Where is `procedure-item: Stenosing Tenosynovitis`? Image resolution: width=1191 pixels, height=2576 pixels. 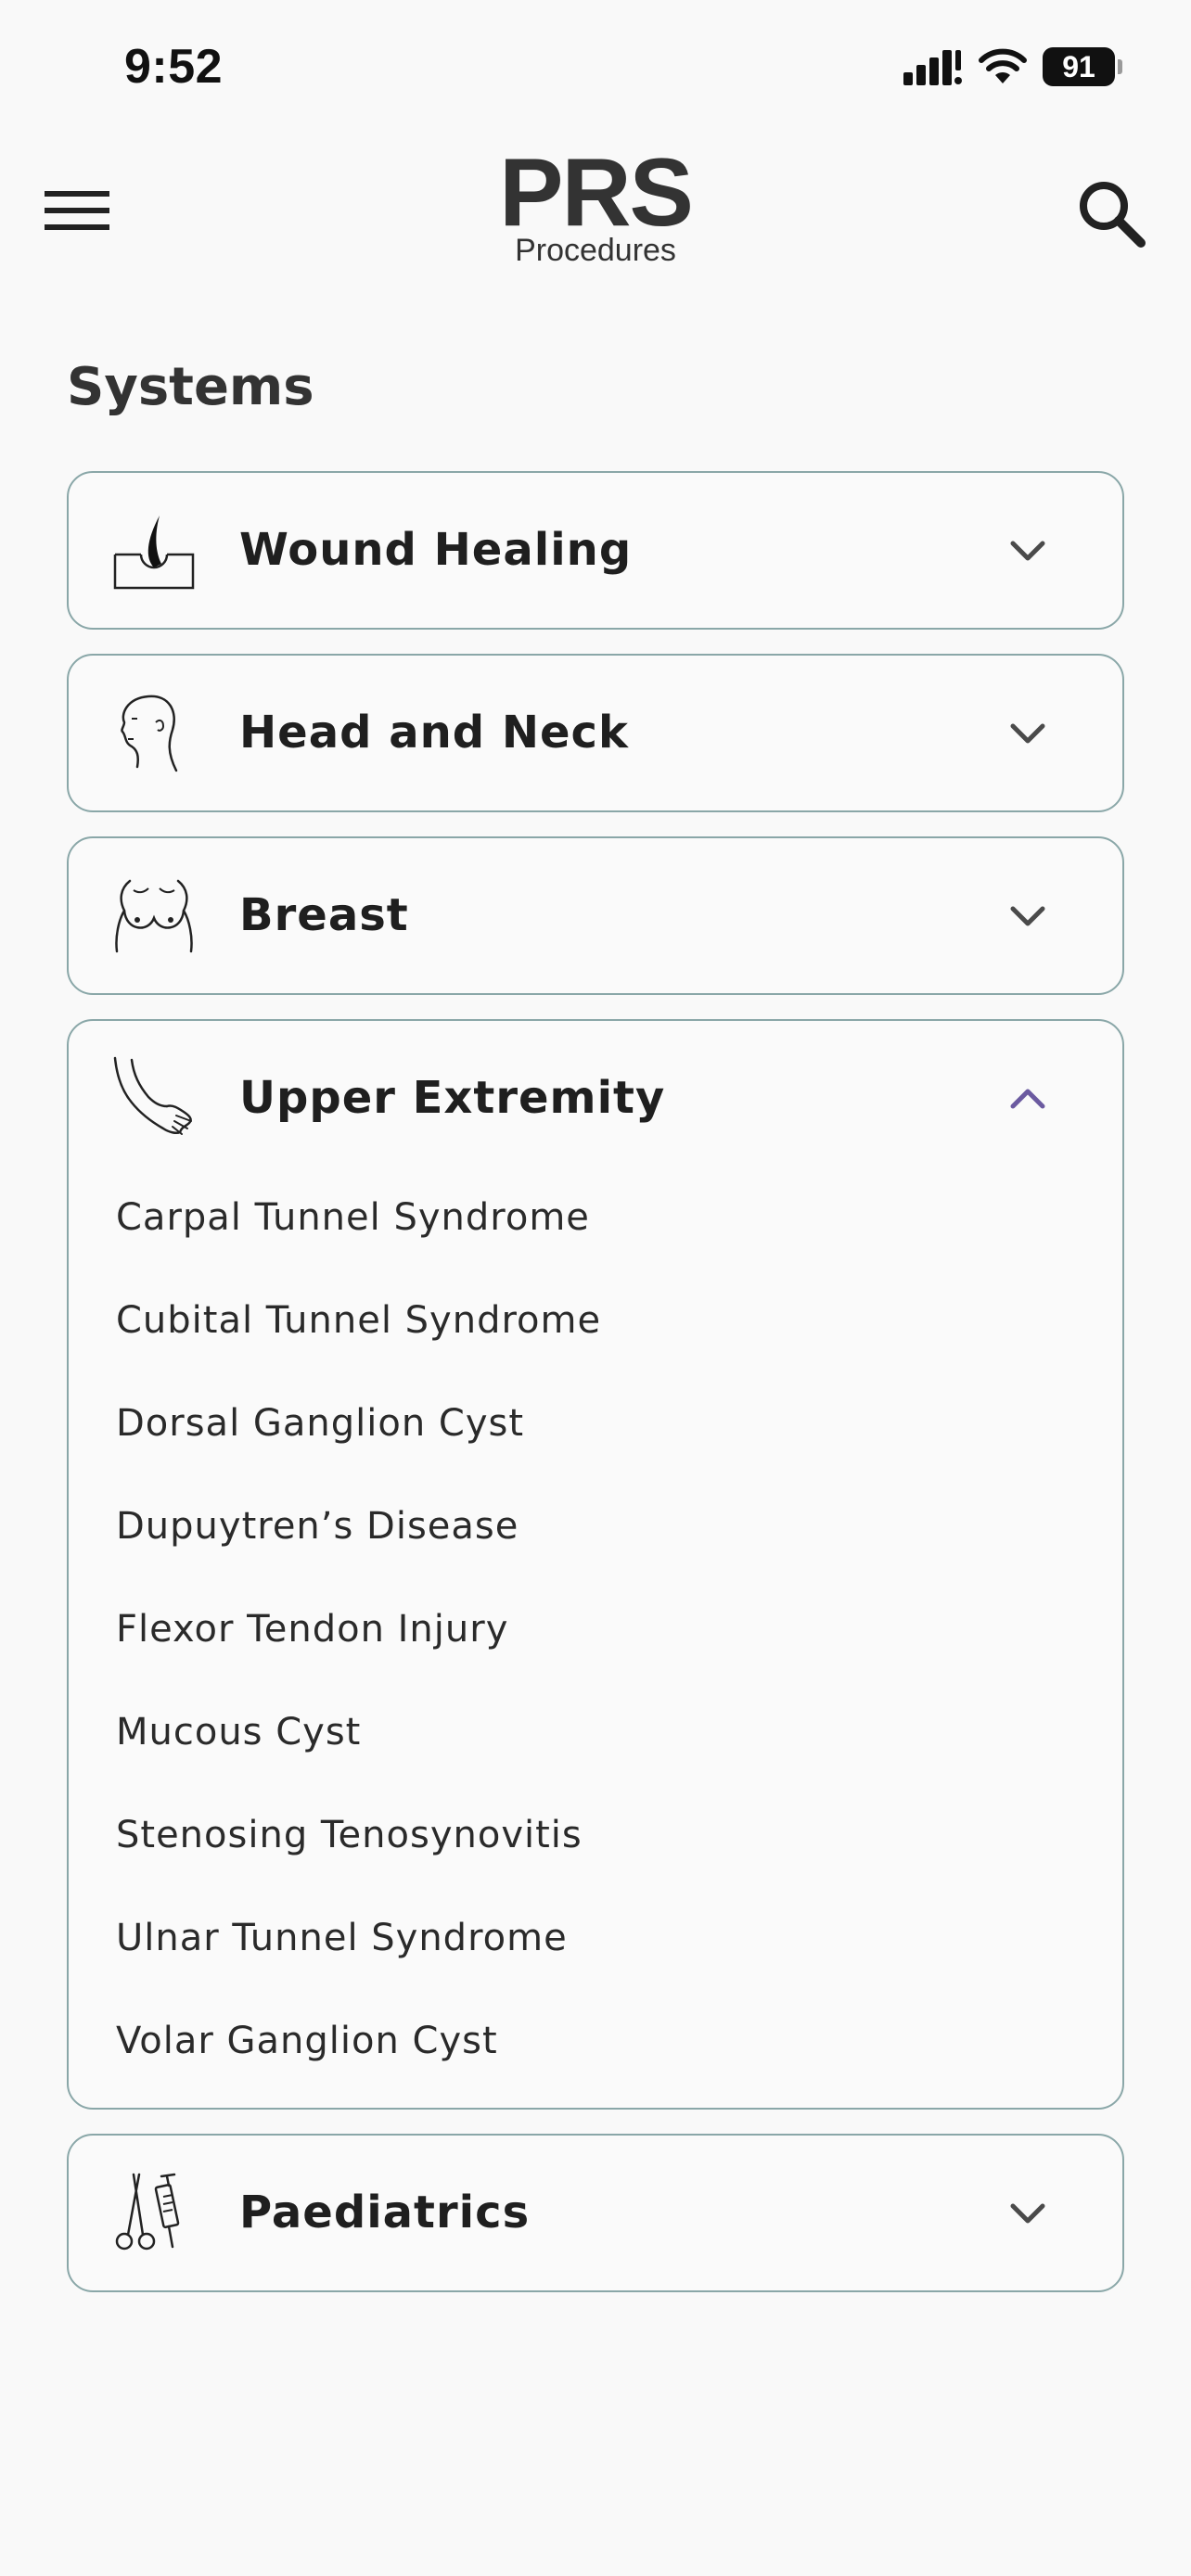 procedure-item: Stenosing Tenosynovitis is located at coordinates (595, 1835).